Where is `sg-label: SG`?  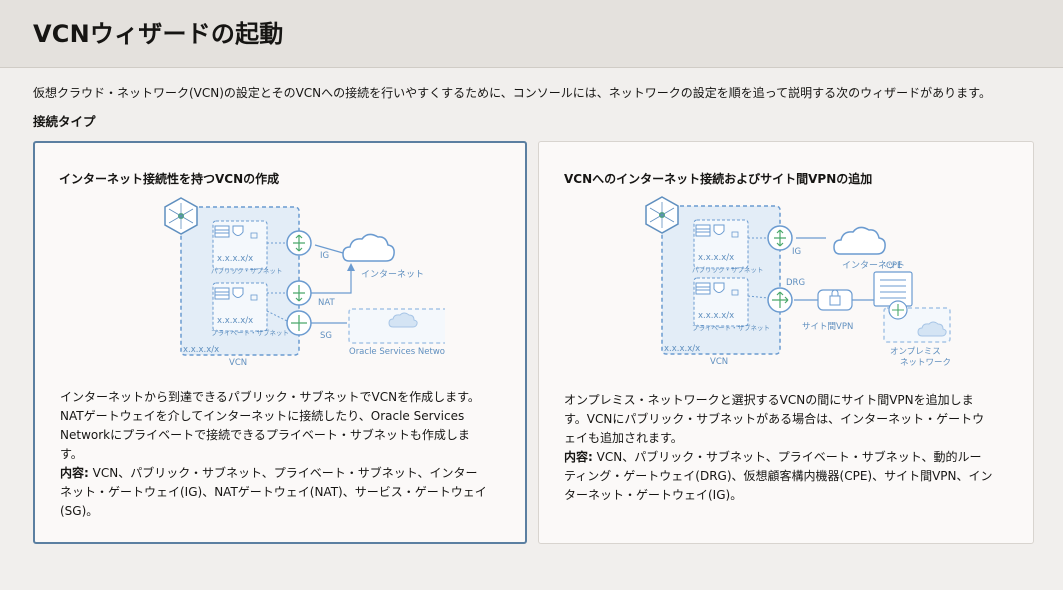
sg-label: SG is located at coordinates (326, 336).